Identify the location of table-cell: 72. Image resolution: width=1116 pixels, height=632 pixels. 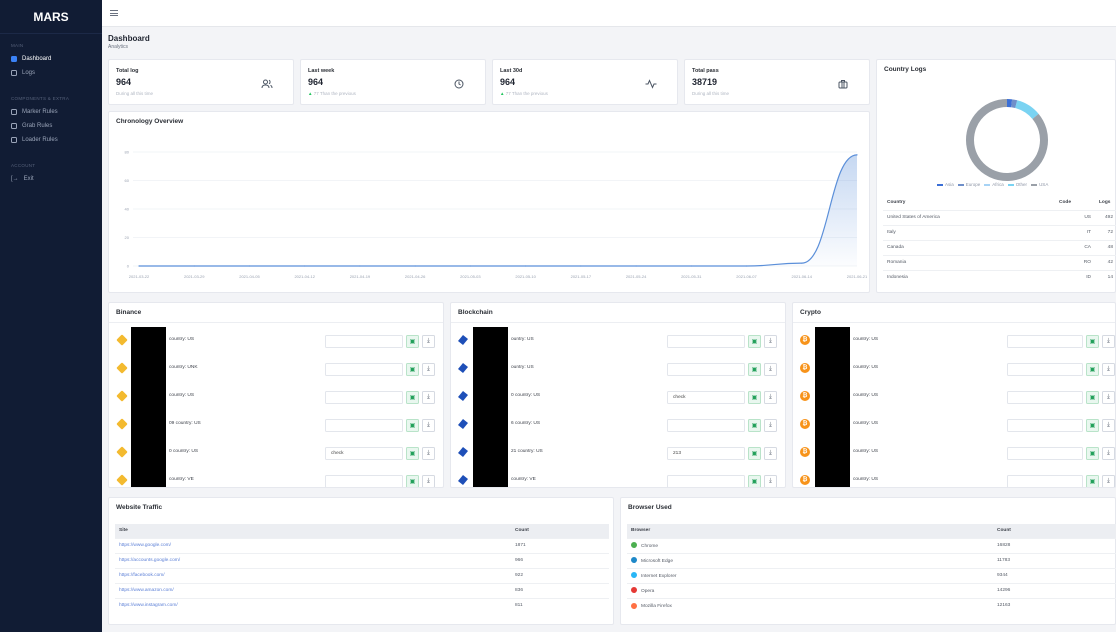
(1105, 232).